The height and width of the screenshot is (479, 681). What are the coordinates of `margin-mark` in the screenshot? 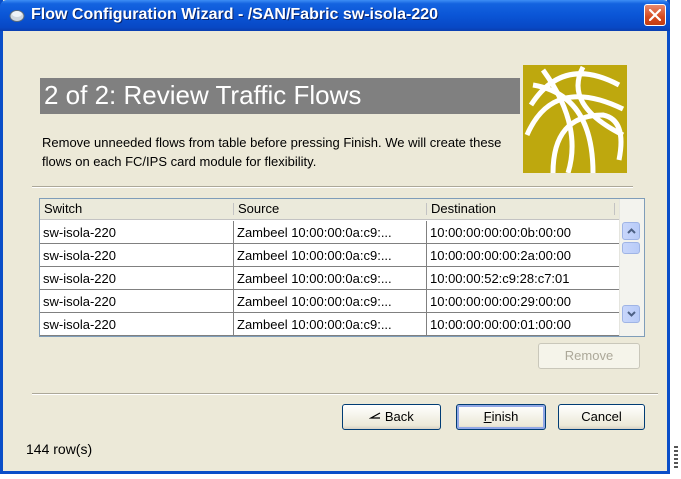 It's located at (676, 459).